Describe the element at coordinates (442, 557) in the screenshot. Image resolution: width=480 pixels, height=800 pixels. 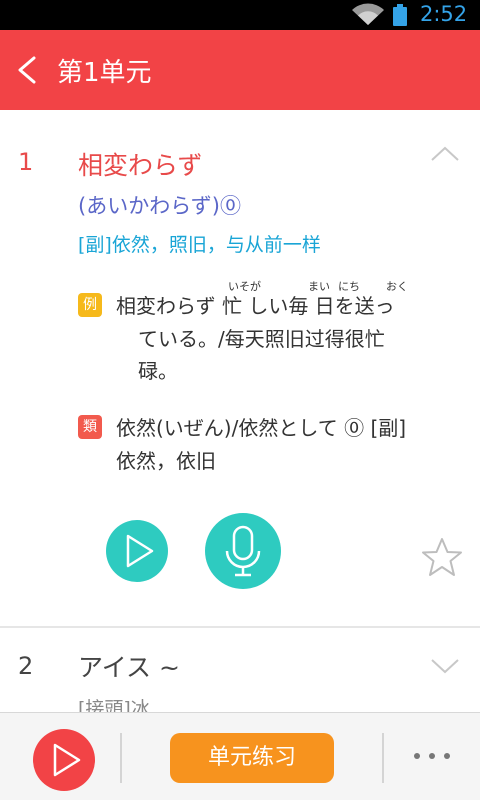
I see `star-icon` at that location.